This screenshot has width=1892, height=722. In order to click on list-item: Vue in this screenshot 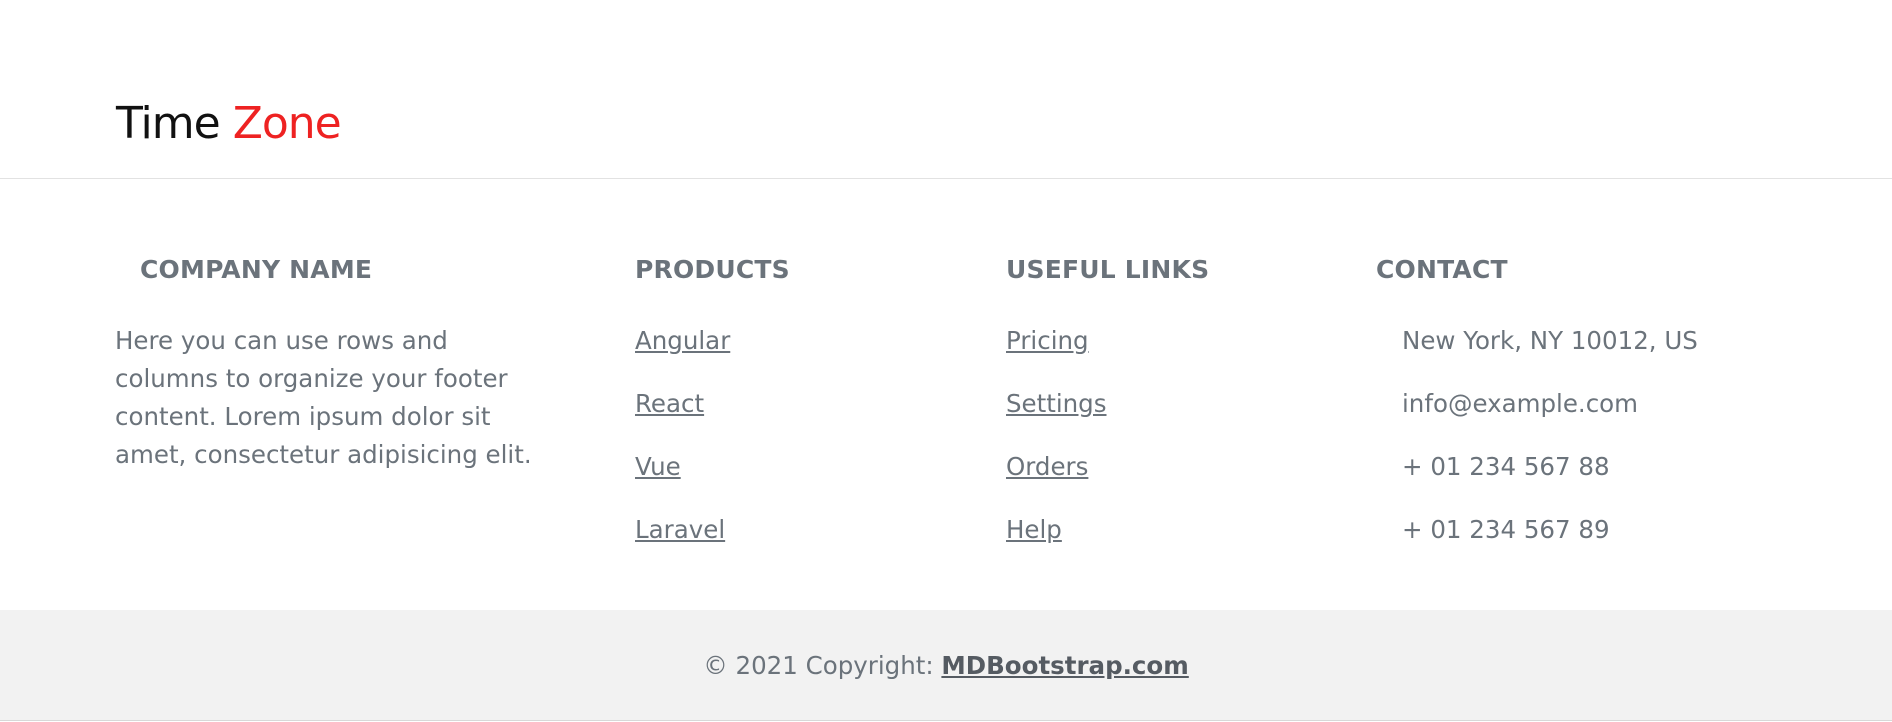, I will do `click(785, 479)`.